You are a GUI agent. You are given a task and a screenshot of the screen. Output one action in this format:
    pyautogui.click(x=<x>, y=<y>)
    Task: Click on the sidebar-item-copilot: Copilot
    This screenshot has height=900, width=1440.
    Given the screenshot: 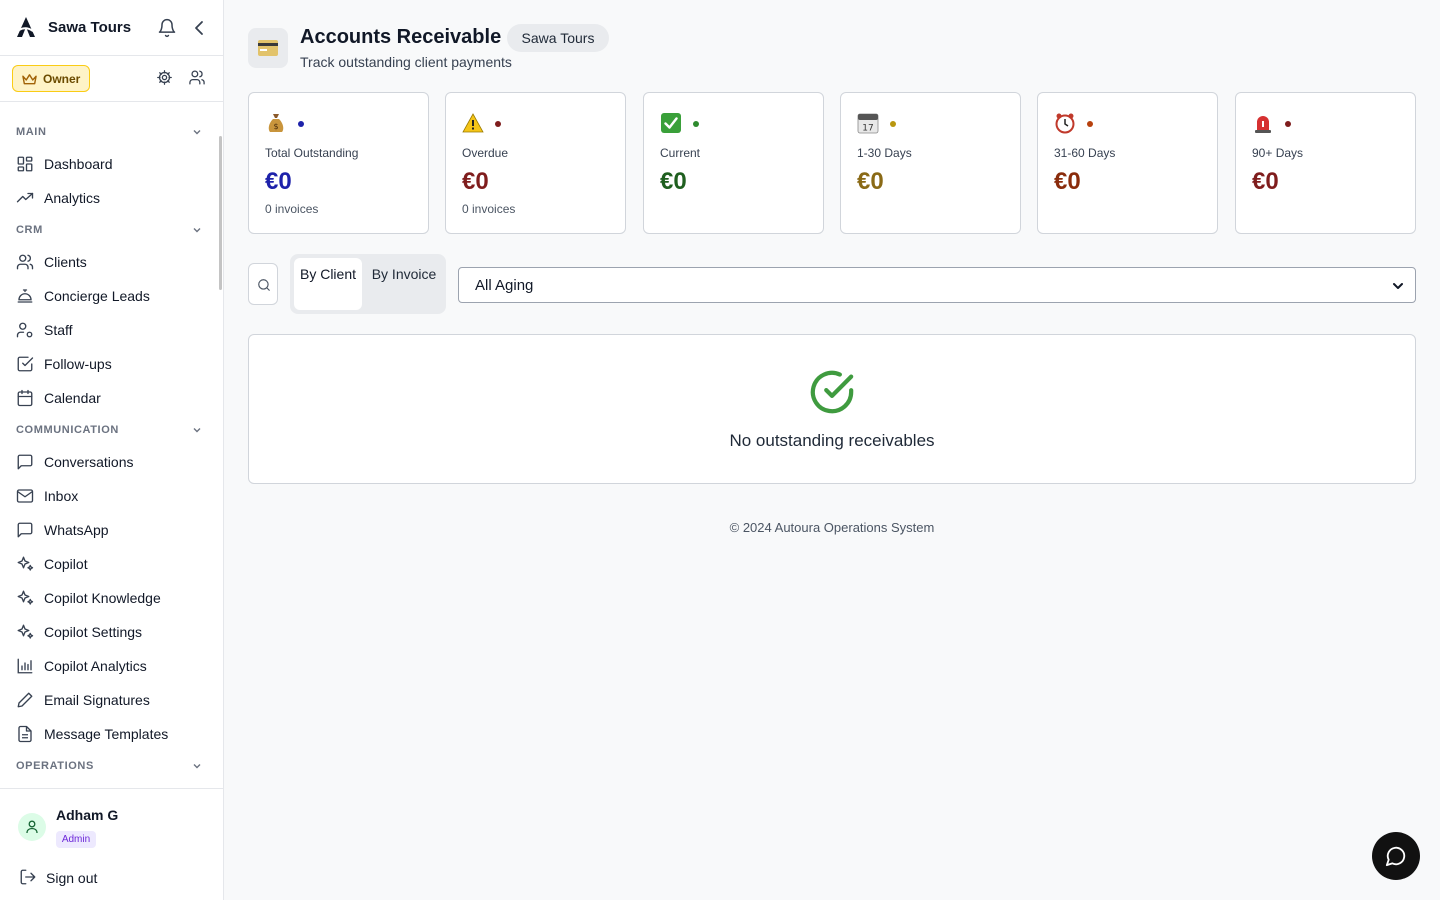 What is the action you would take?
    pyautogui.click(x=110, y=564)
    